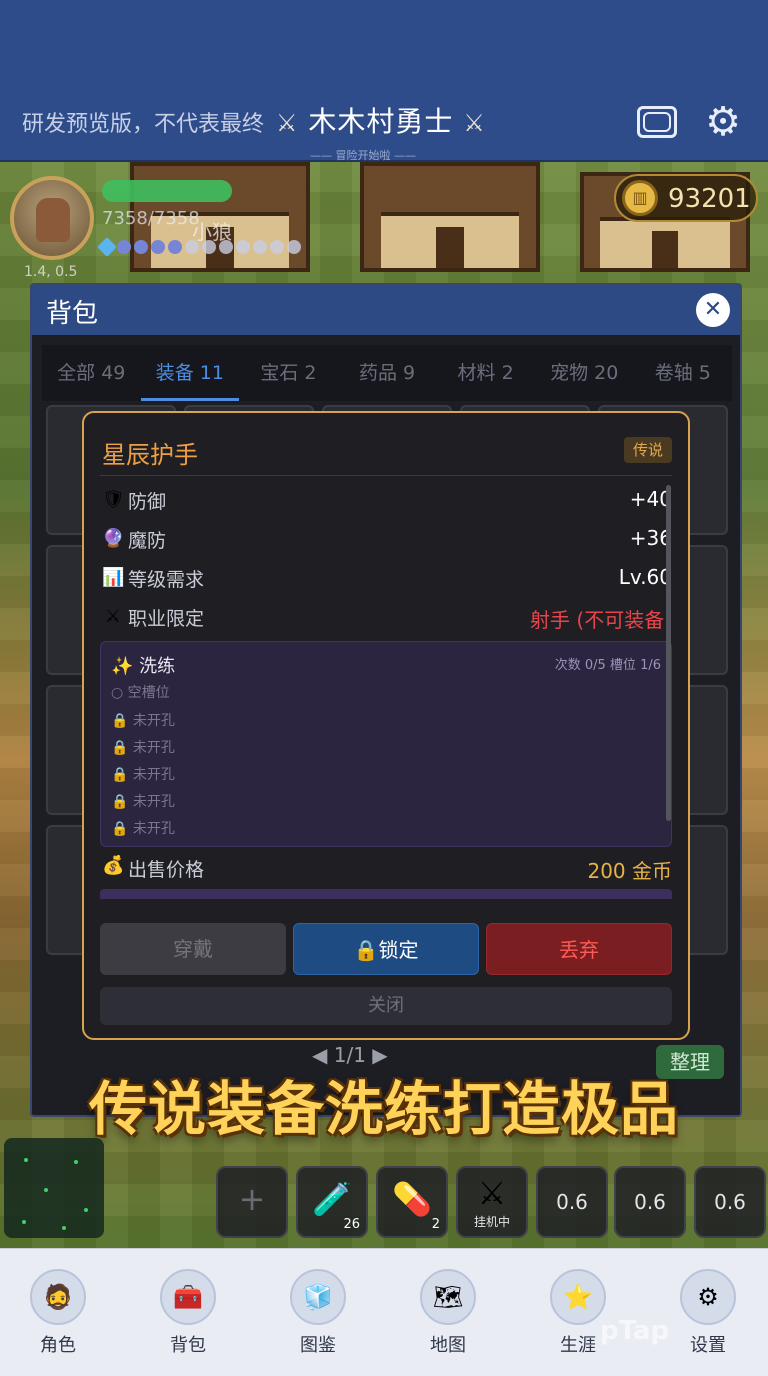 This screenshot has height=1376, width=768. What do you see at coordinates (645, 577) in the screenshot?
I see `stat-value: Lv.60` at bounding box center [645, 577].